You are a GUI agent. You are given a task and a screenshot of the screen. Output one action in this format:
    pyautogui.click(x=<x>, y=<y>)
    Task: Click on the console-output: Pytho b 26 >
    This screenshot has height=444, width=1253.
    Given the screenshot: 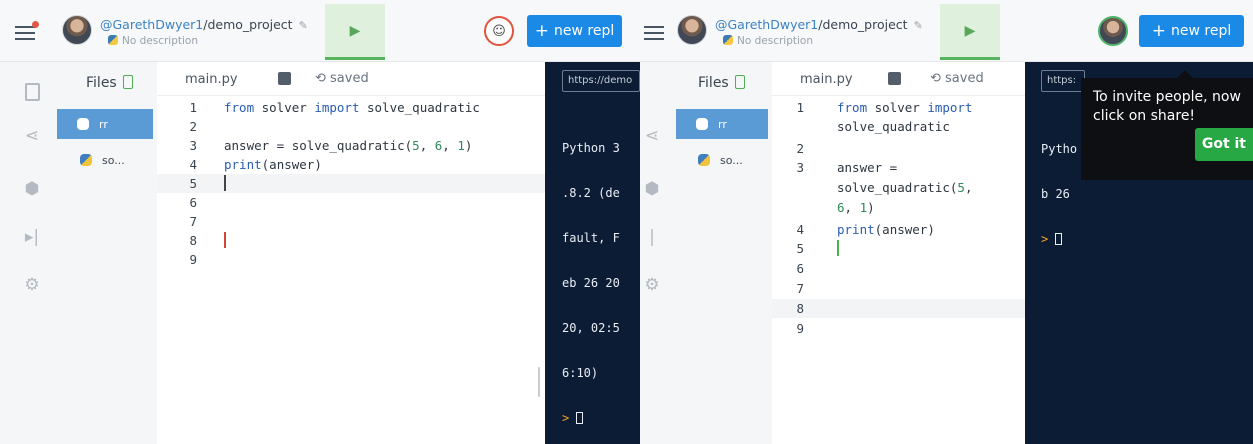 What is the action you would take?
    pyautogui.click(x=1059, y=194)
    